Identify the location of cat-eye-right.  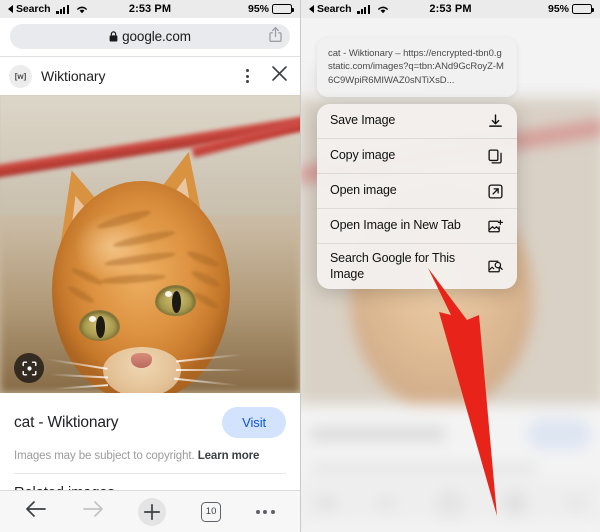
(175, 300).